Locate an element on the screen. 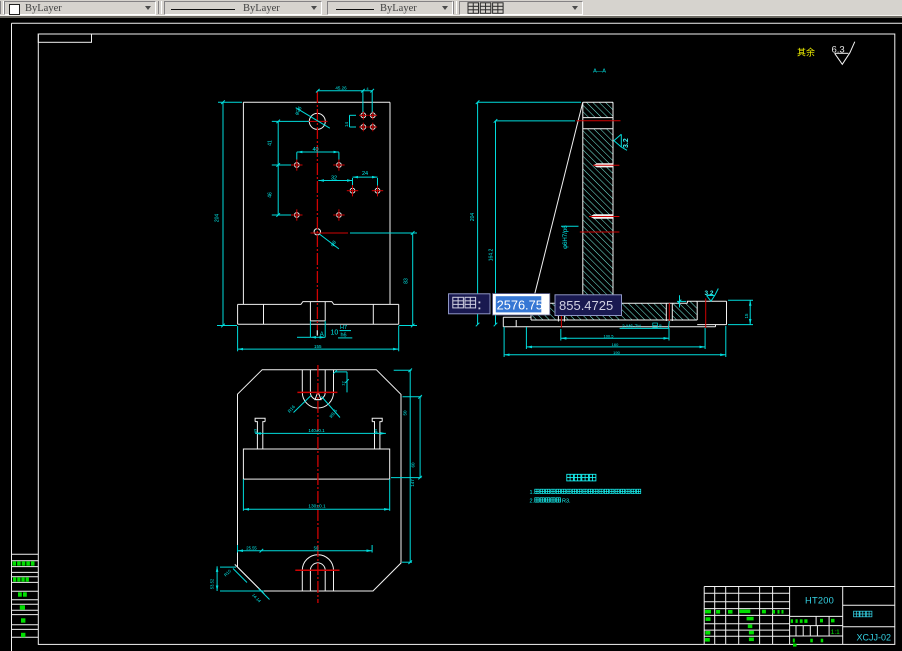 This screenshot has width=902, height=651. svg-text: 1. is located at coordinates (532, 493).